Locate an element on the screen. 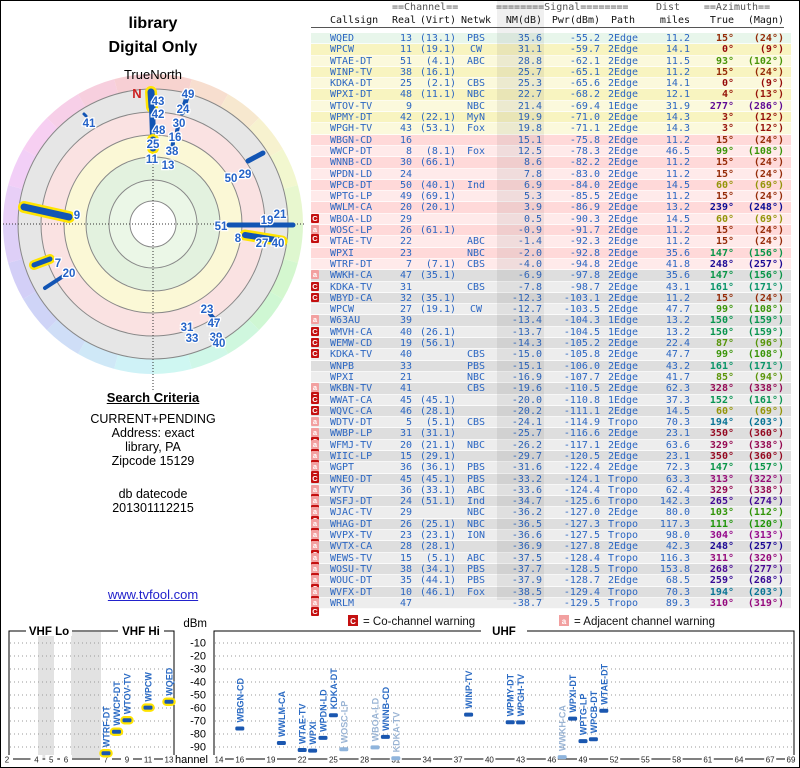 The width and height of the screenshot is (800, 768). cell-callsign: WOSU-TV is located at coordinates (351, 569).